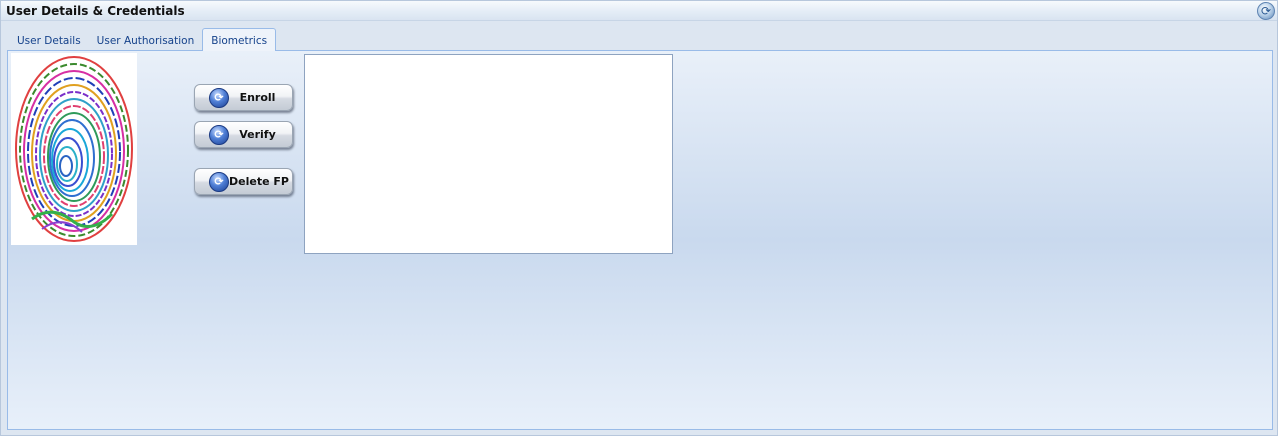 The width and height of the screenshot is (1278, 436). Describe the element at coordinates (257, 97) in the screenshot. I see `enroll-button-label: Enroll` at that location.